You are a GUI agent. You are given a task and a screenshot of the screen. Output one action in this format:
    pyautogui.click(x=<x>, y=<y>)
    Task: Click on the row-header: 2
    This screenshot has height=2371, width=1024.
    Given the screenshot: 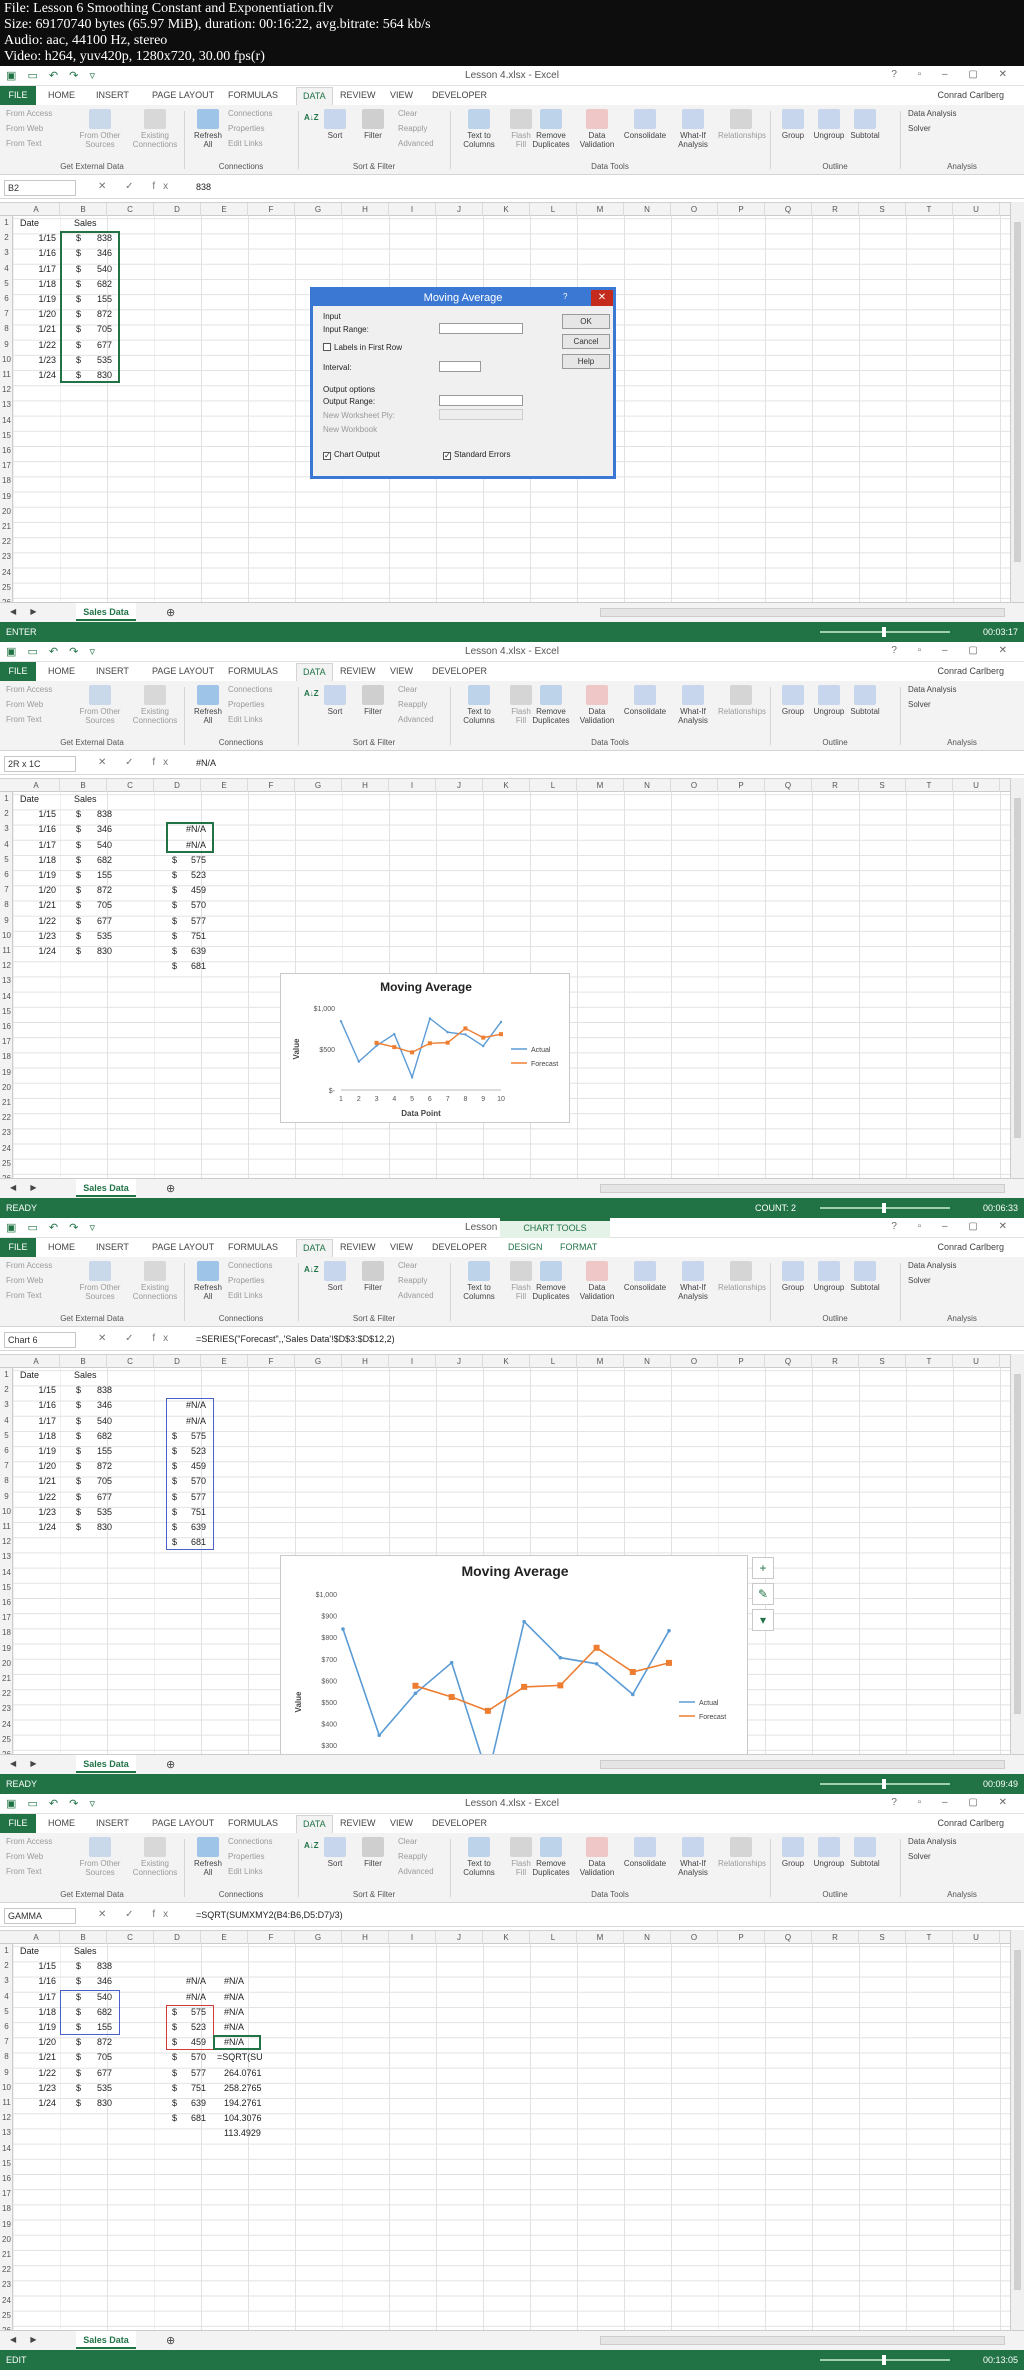 What is the action you would take?
    pyautogui.click(x=6, y=1389)
    